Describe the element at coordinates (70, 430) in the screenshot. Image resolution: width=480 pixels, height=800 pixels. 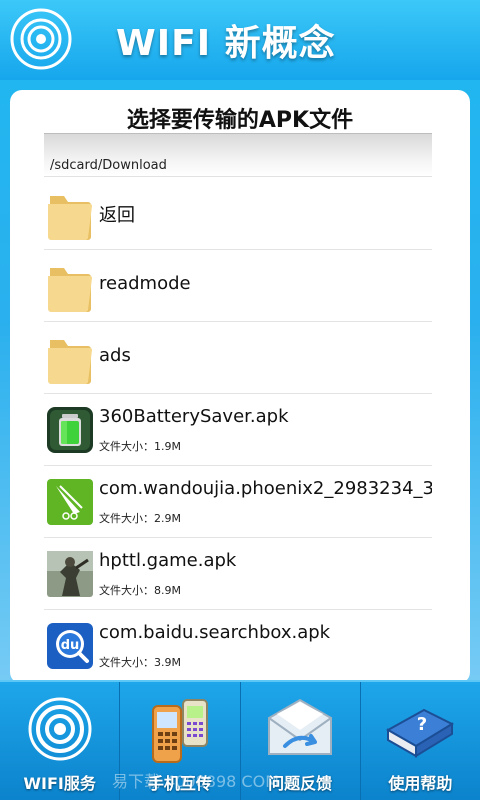
I see `battery-app-icon` at that location.